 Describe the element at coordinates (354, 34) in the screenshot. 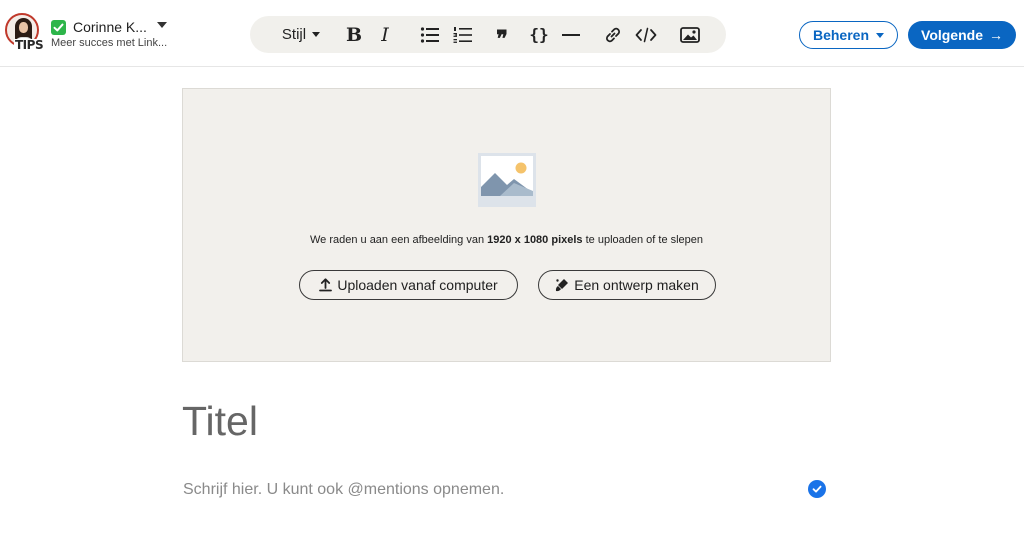

I see `bold-button: B` at that location.